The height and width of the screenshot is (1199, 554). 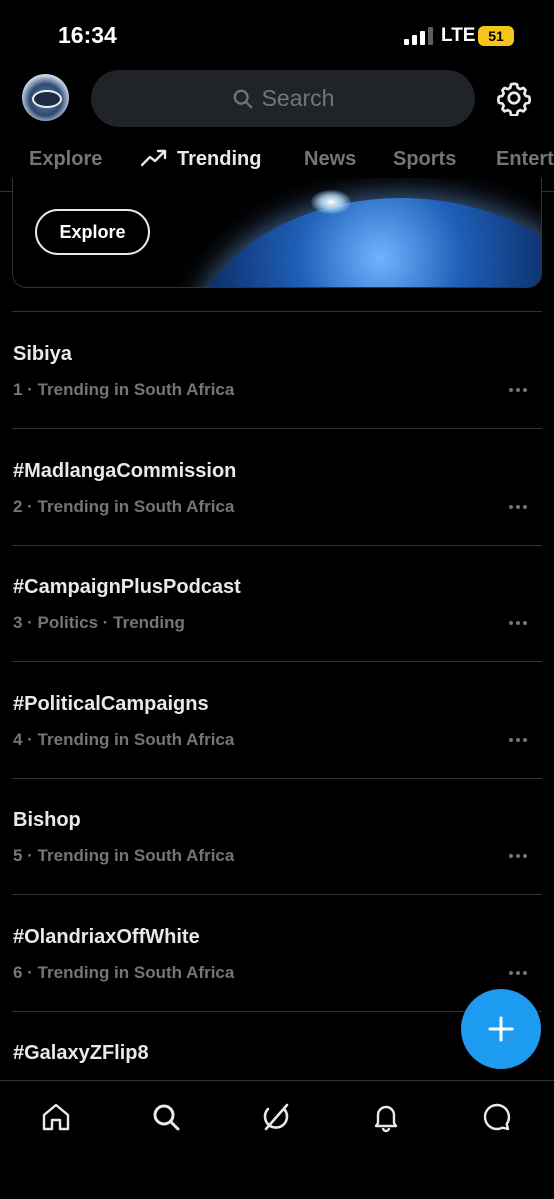 I want to click on notifications-icon, so click(x=386, y=1117).